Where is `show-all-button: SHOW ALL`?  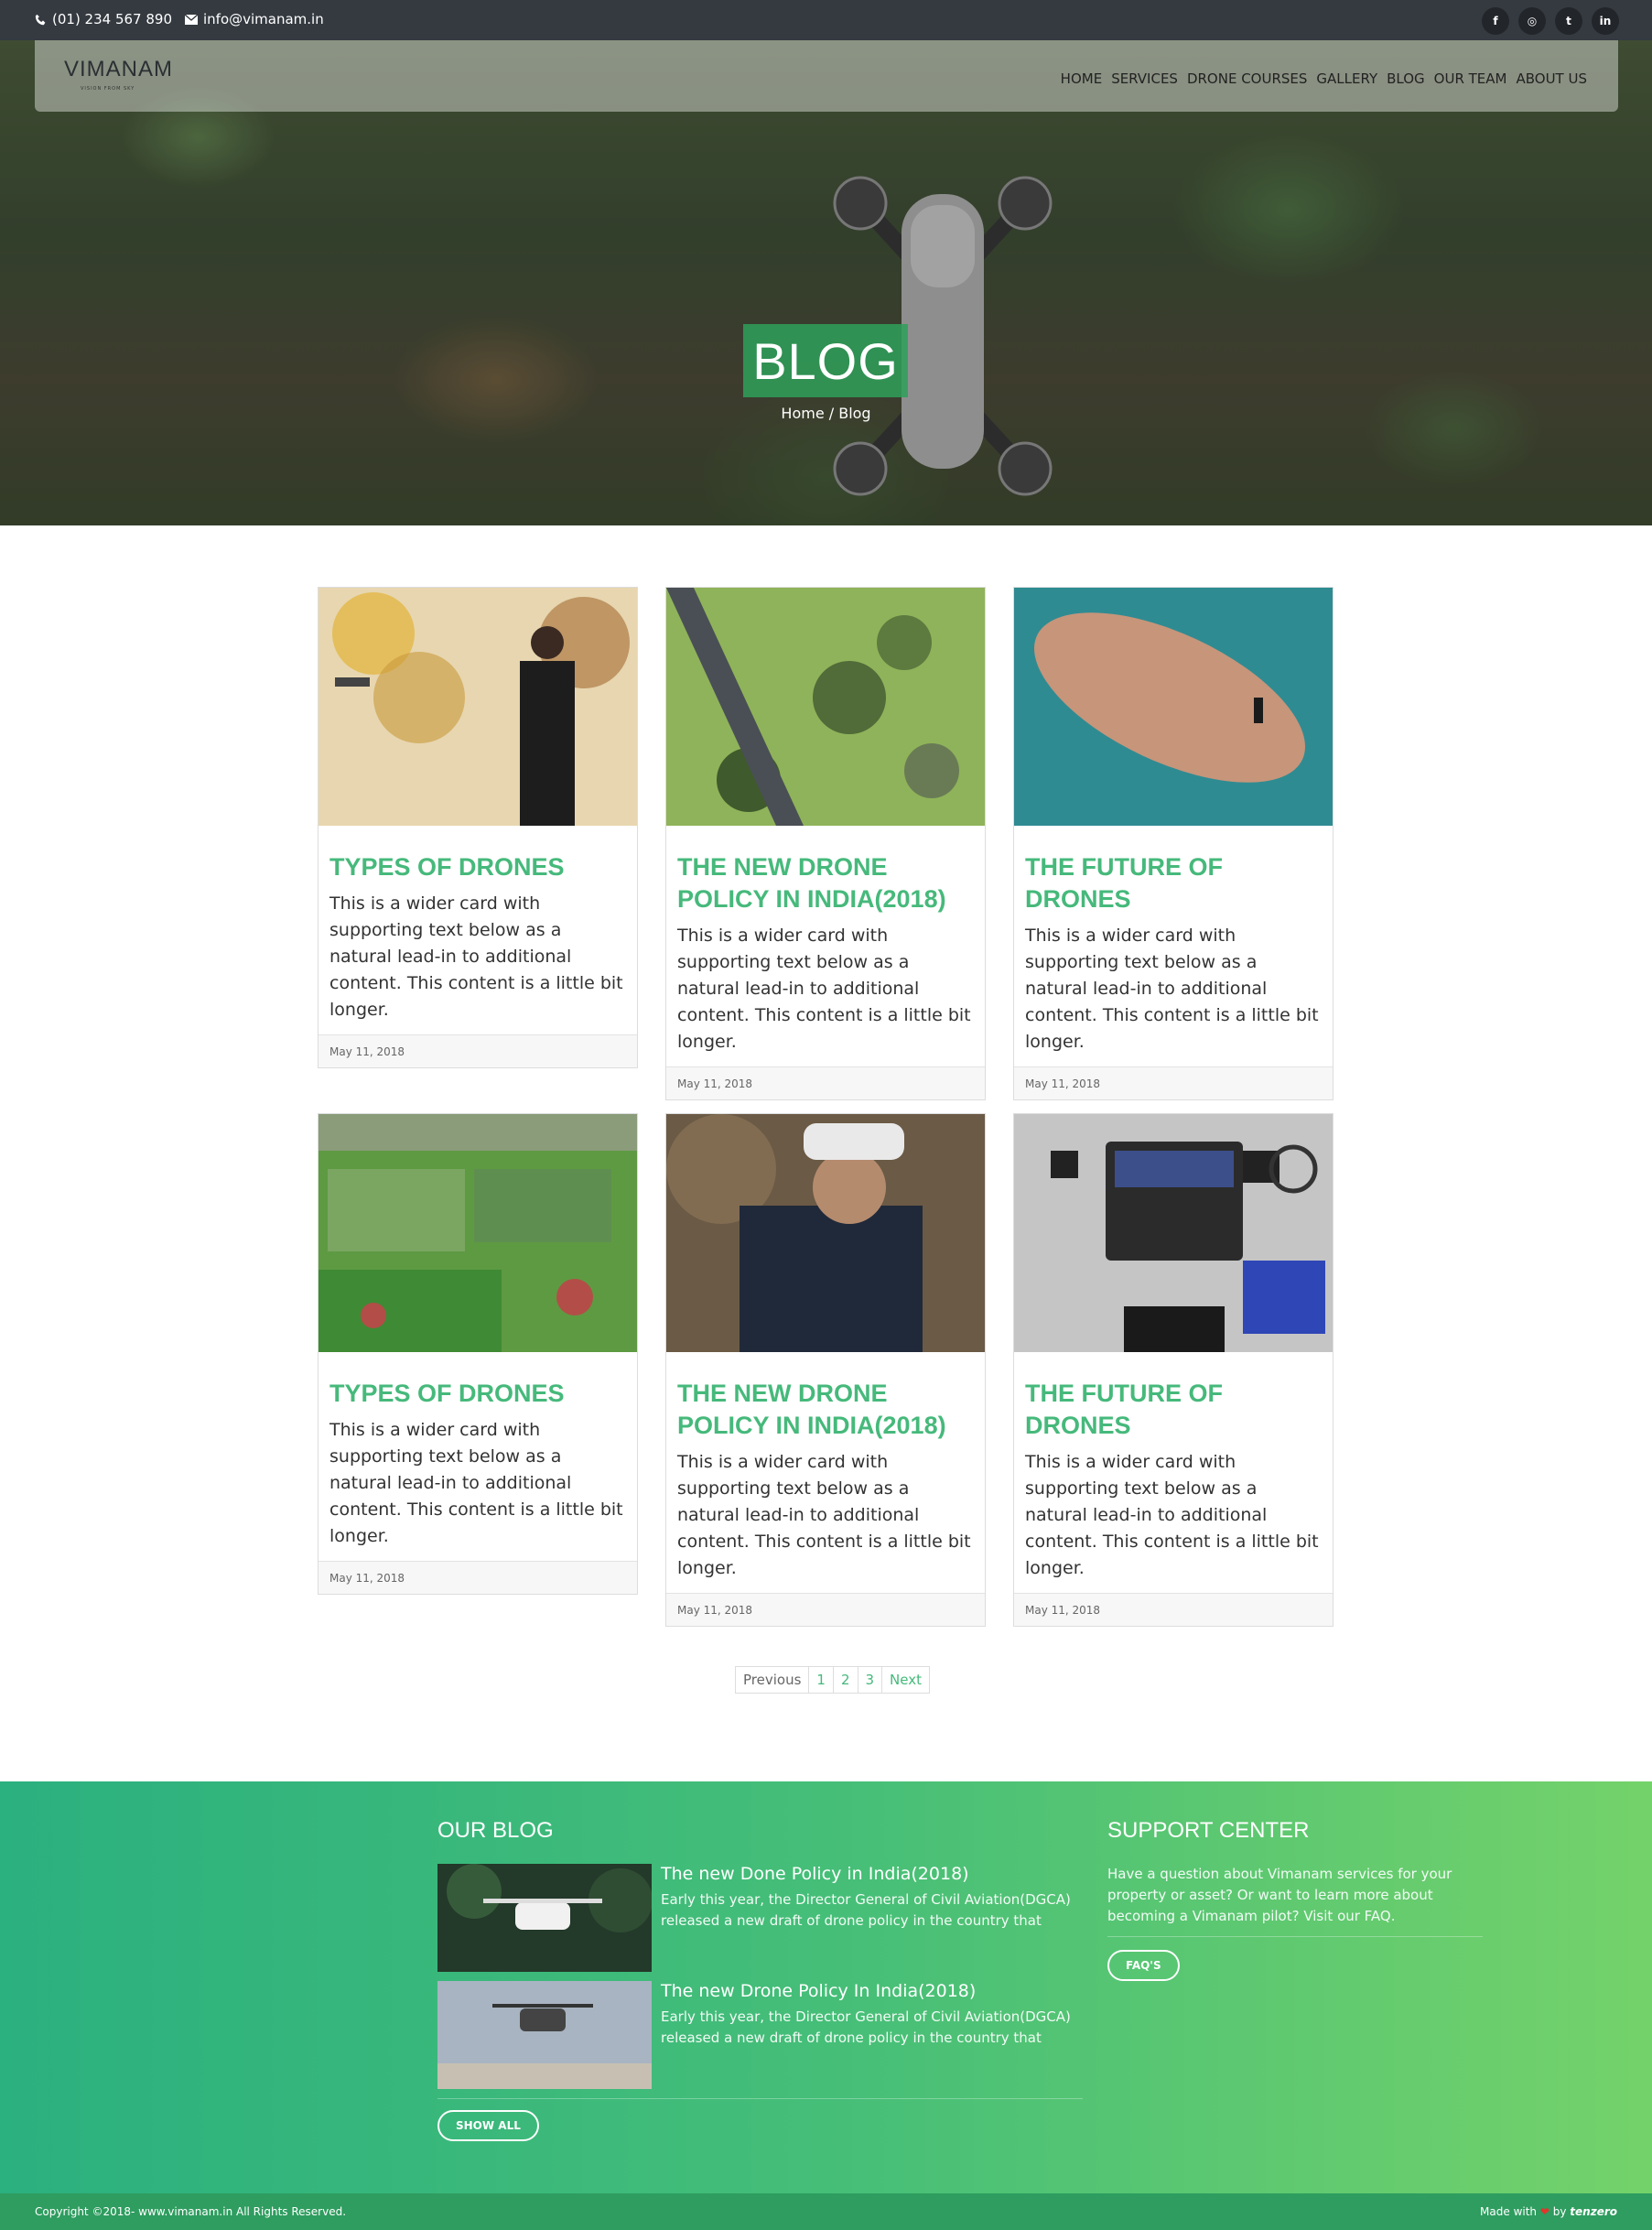 show-all-button: SHOW ALL is located at coordinates (488, 2126).